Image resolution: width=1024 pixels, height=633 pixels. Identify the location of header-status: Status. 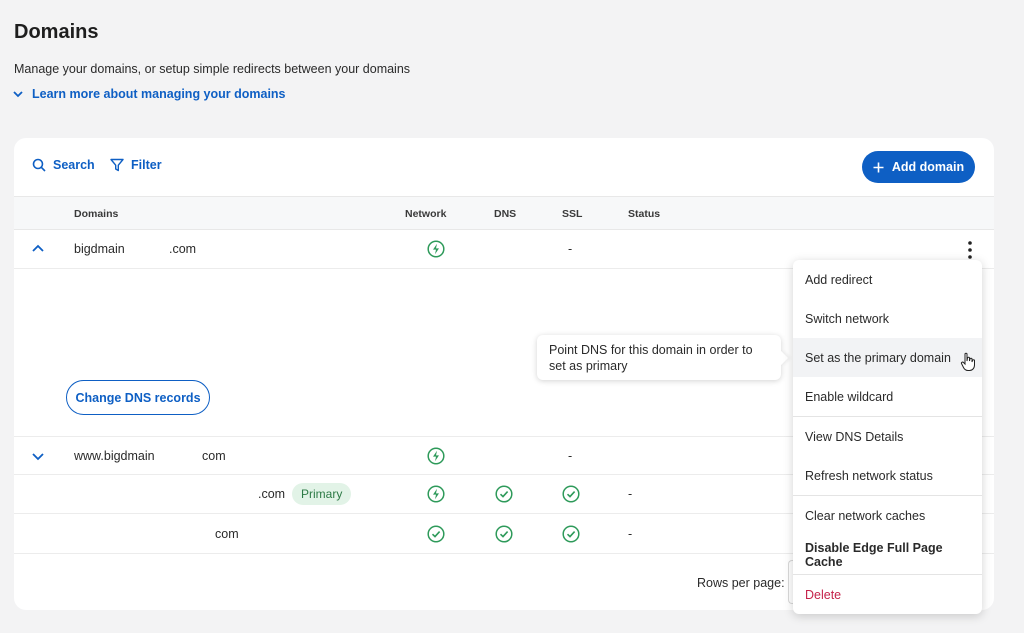
(644, 214).